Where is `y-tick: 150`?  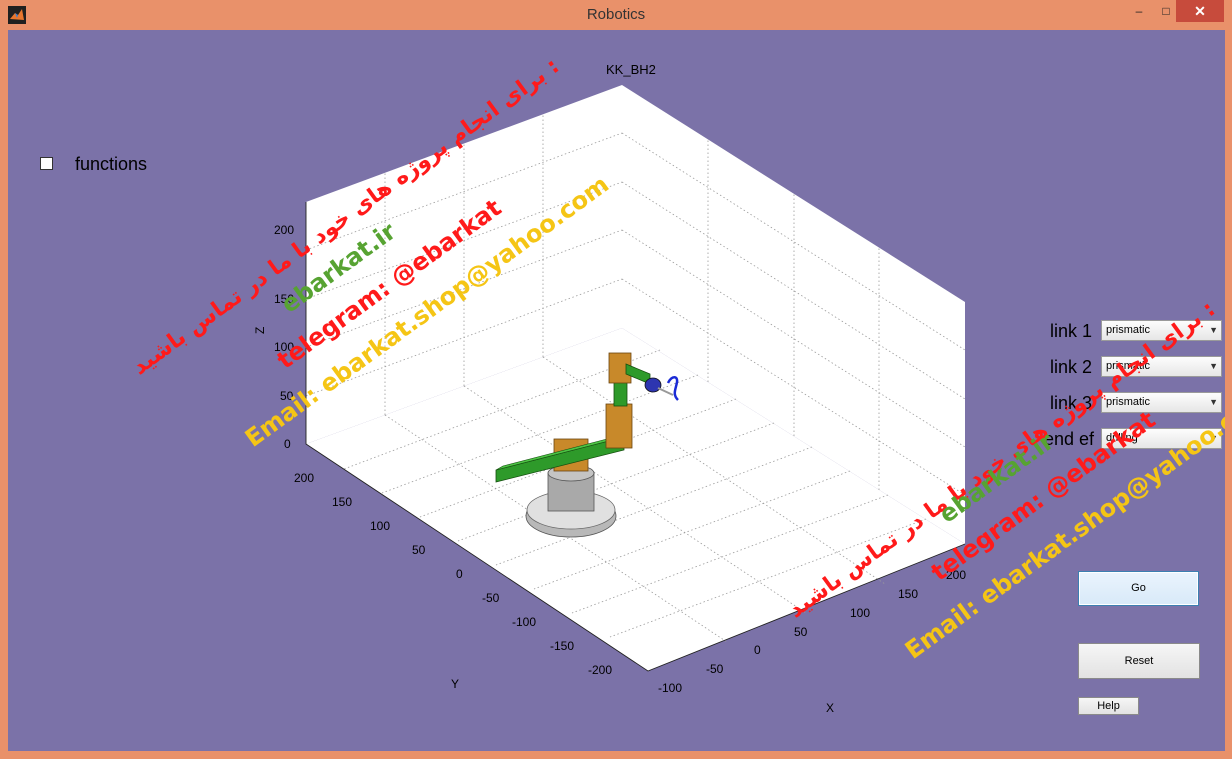
y-tick: 150 is located at coordinates (342, 502).